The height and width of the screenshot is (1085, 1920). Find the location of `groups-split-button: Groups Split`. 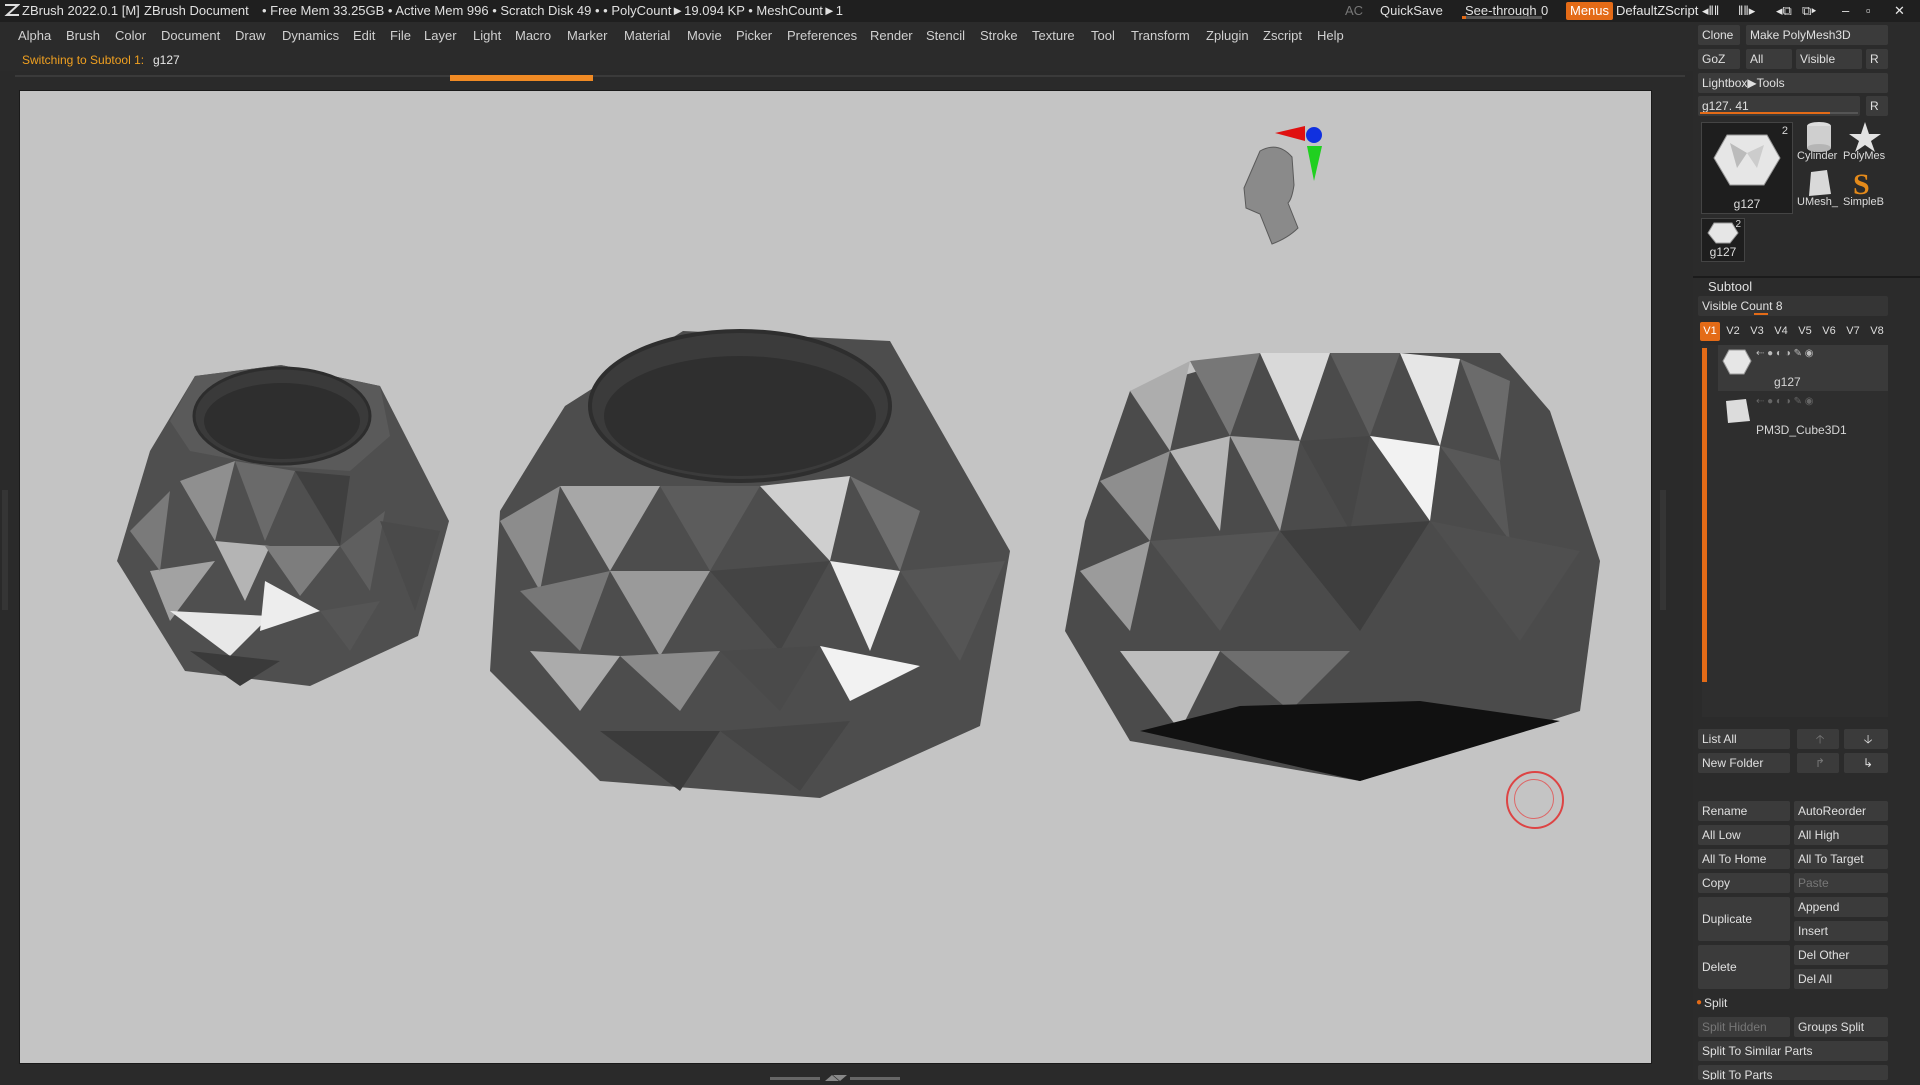

groups-split-button: Groups Split is located at coordinates (1841, 1027).